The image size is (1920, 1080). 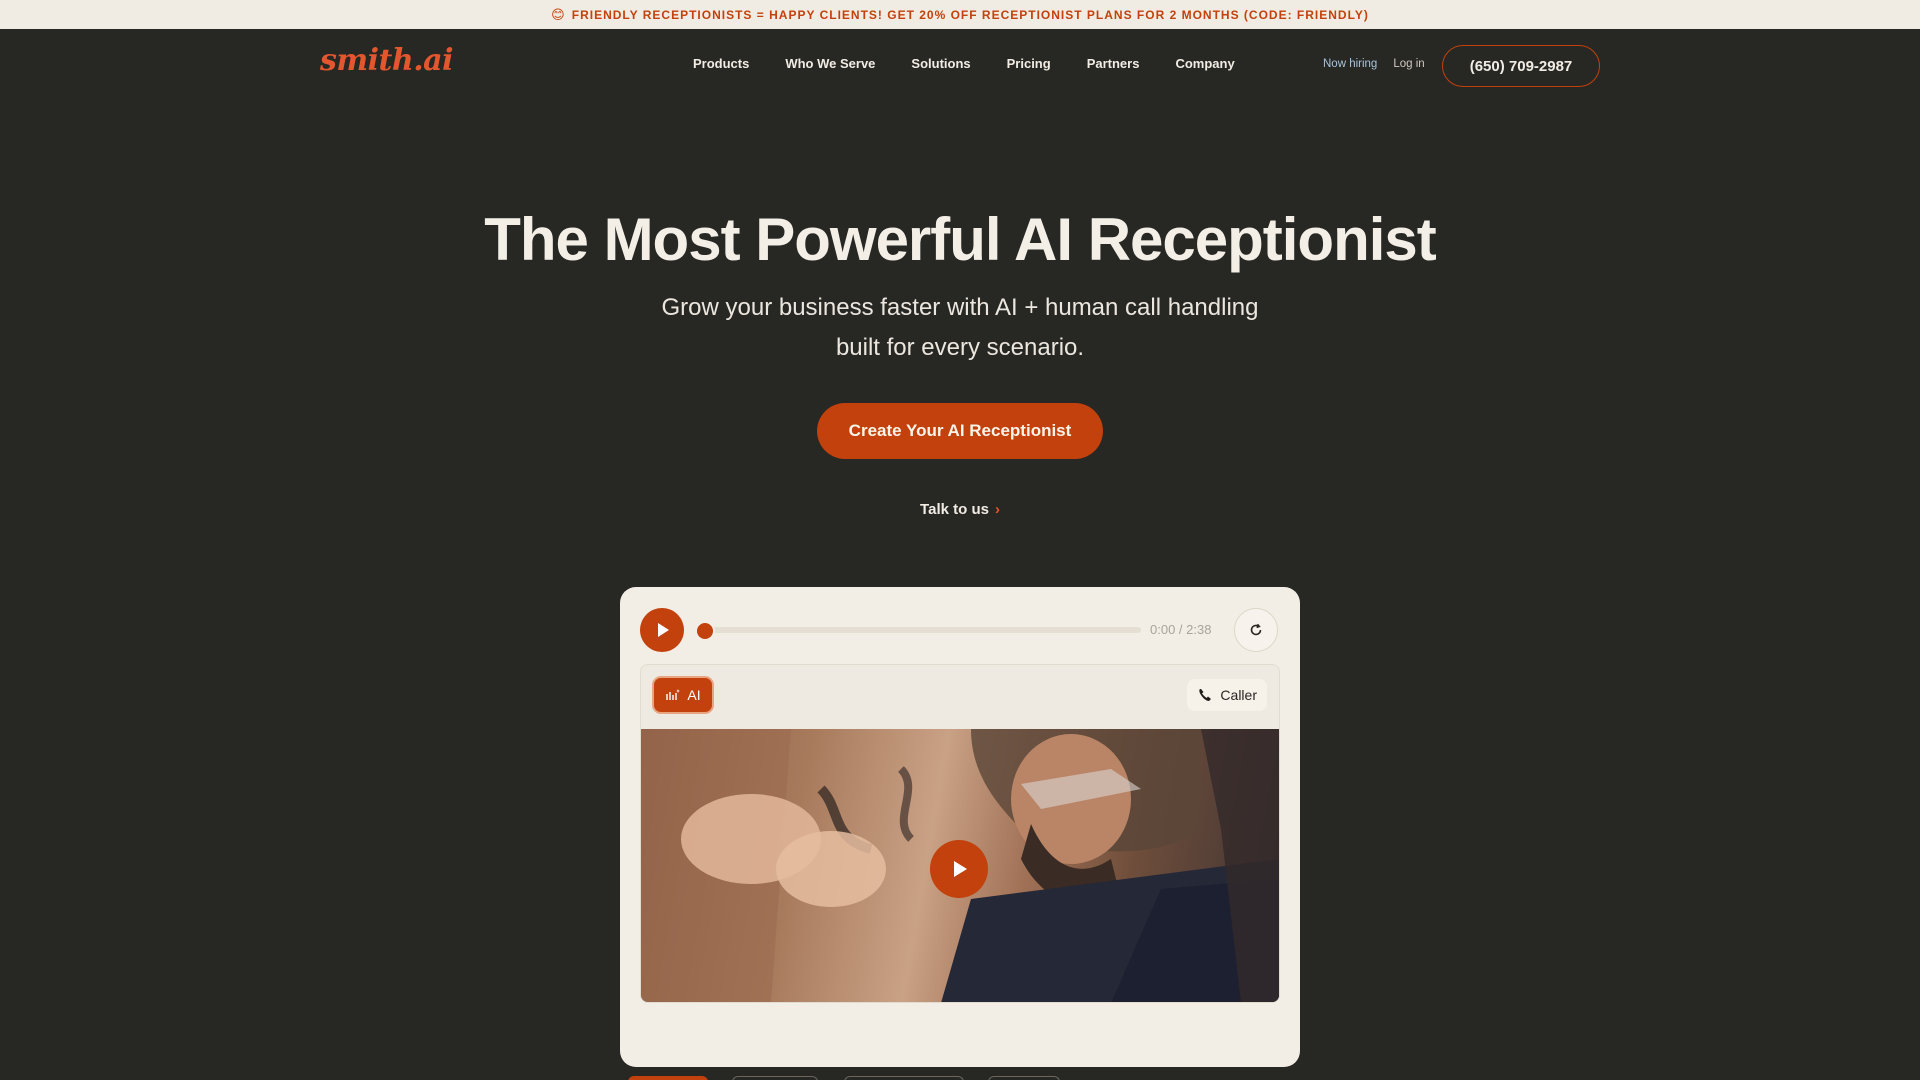 I want to click on call-transcript-panel: AI Caller, so click(x=960, y=833).